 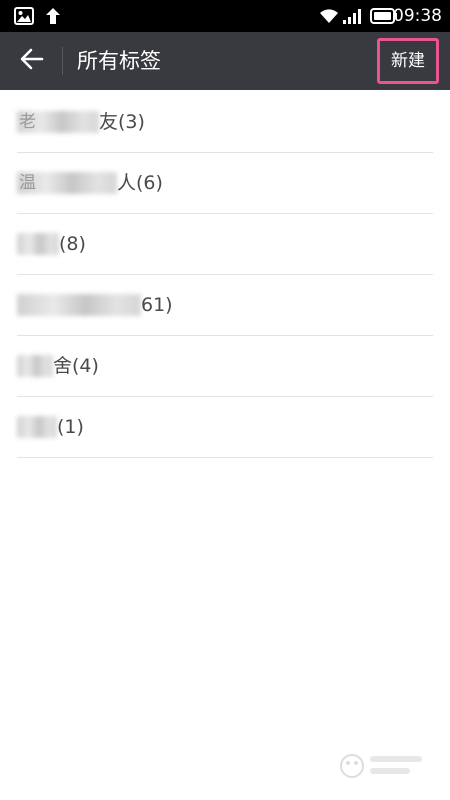 What do you see at coordinates (225, 183) in the screenshot?
I see `list-item: 温 人(6)` at bounding box center [225, 183].